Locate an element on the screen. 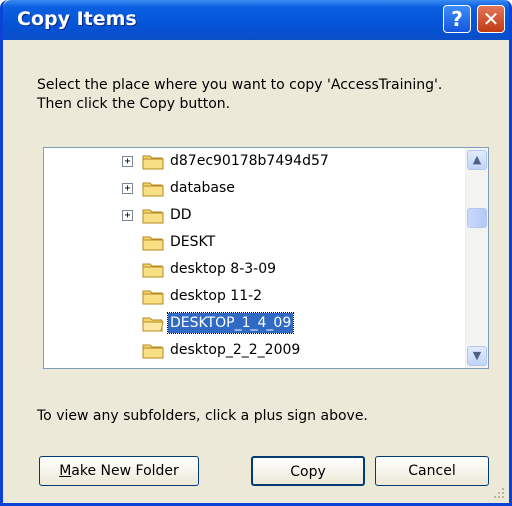 This screenshot has height=506, width=512. scroll-thumb is located at coordinates (477, 218).